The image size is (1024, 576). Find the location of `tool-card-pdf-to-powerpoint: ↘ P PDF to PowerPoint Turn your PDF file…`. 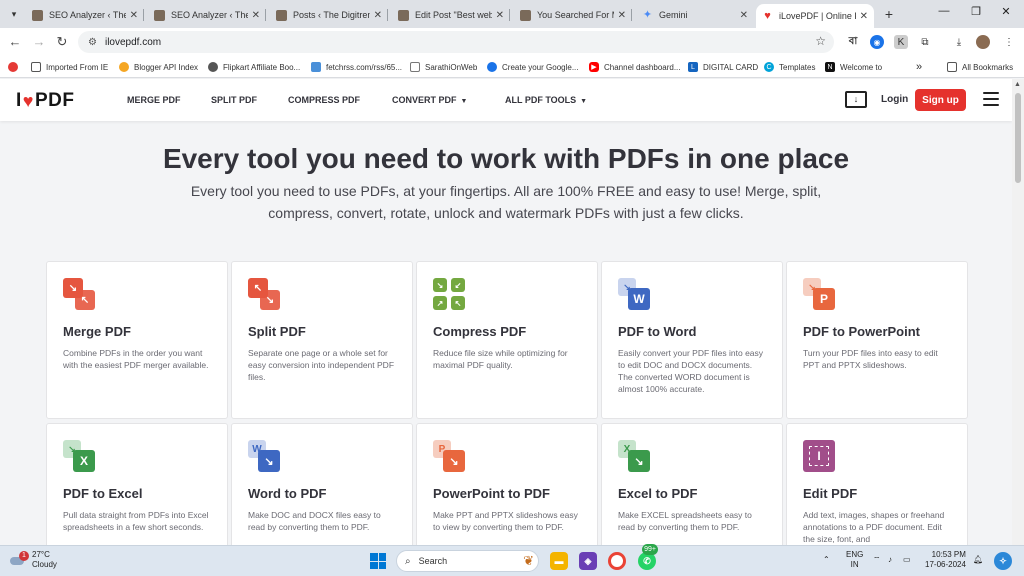

tool-card-pdf-to-powerpoint: ↘ P PDF to PowerPoint Turn your PDF file… is located at coordinates (877, 340).